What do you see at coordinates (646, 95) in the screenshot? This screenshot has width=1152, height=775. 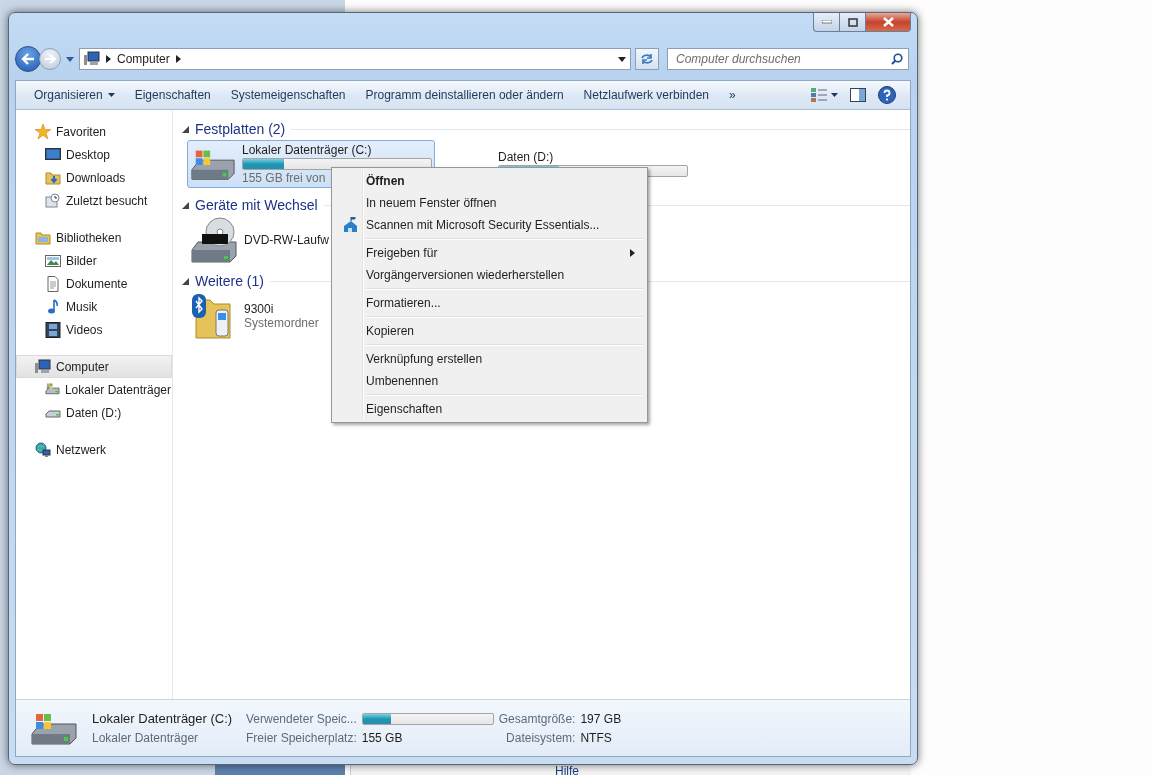 I see `toolbar-button: Netzlaufwerk verbinden` at bounding box center [646, 95].